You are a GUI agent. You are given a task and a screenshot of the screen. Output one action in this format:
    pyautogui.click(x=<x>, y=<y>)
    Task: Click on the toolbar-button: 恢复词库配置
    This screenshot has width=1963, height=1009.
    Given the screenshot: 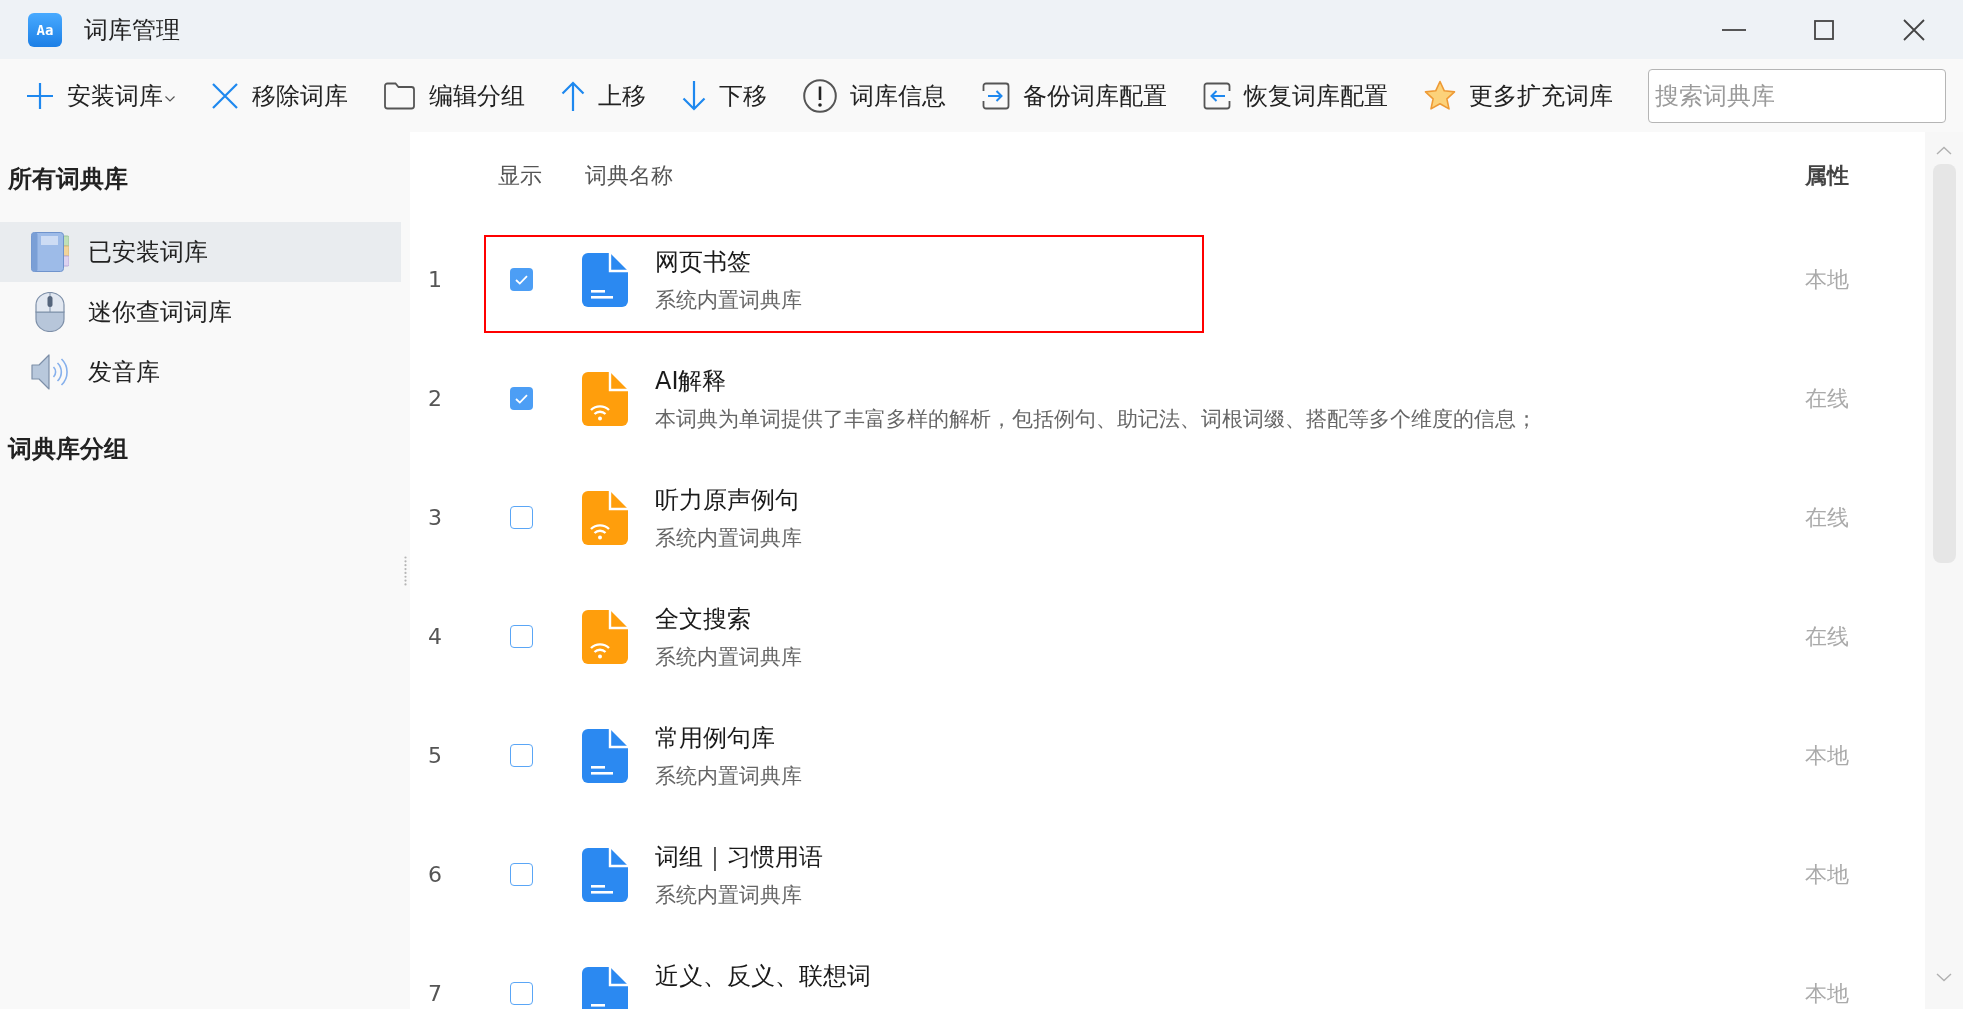 What is the action you would take?
    pyautogui.click(x=1295, y=95)
    